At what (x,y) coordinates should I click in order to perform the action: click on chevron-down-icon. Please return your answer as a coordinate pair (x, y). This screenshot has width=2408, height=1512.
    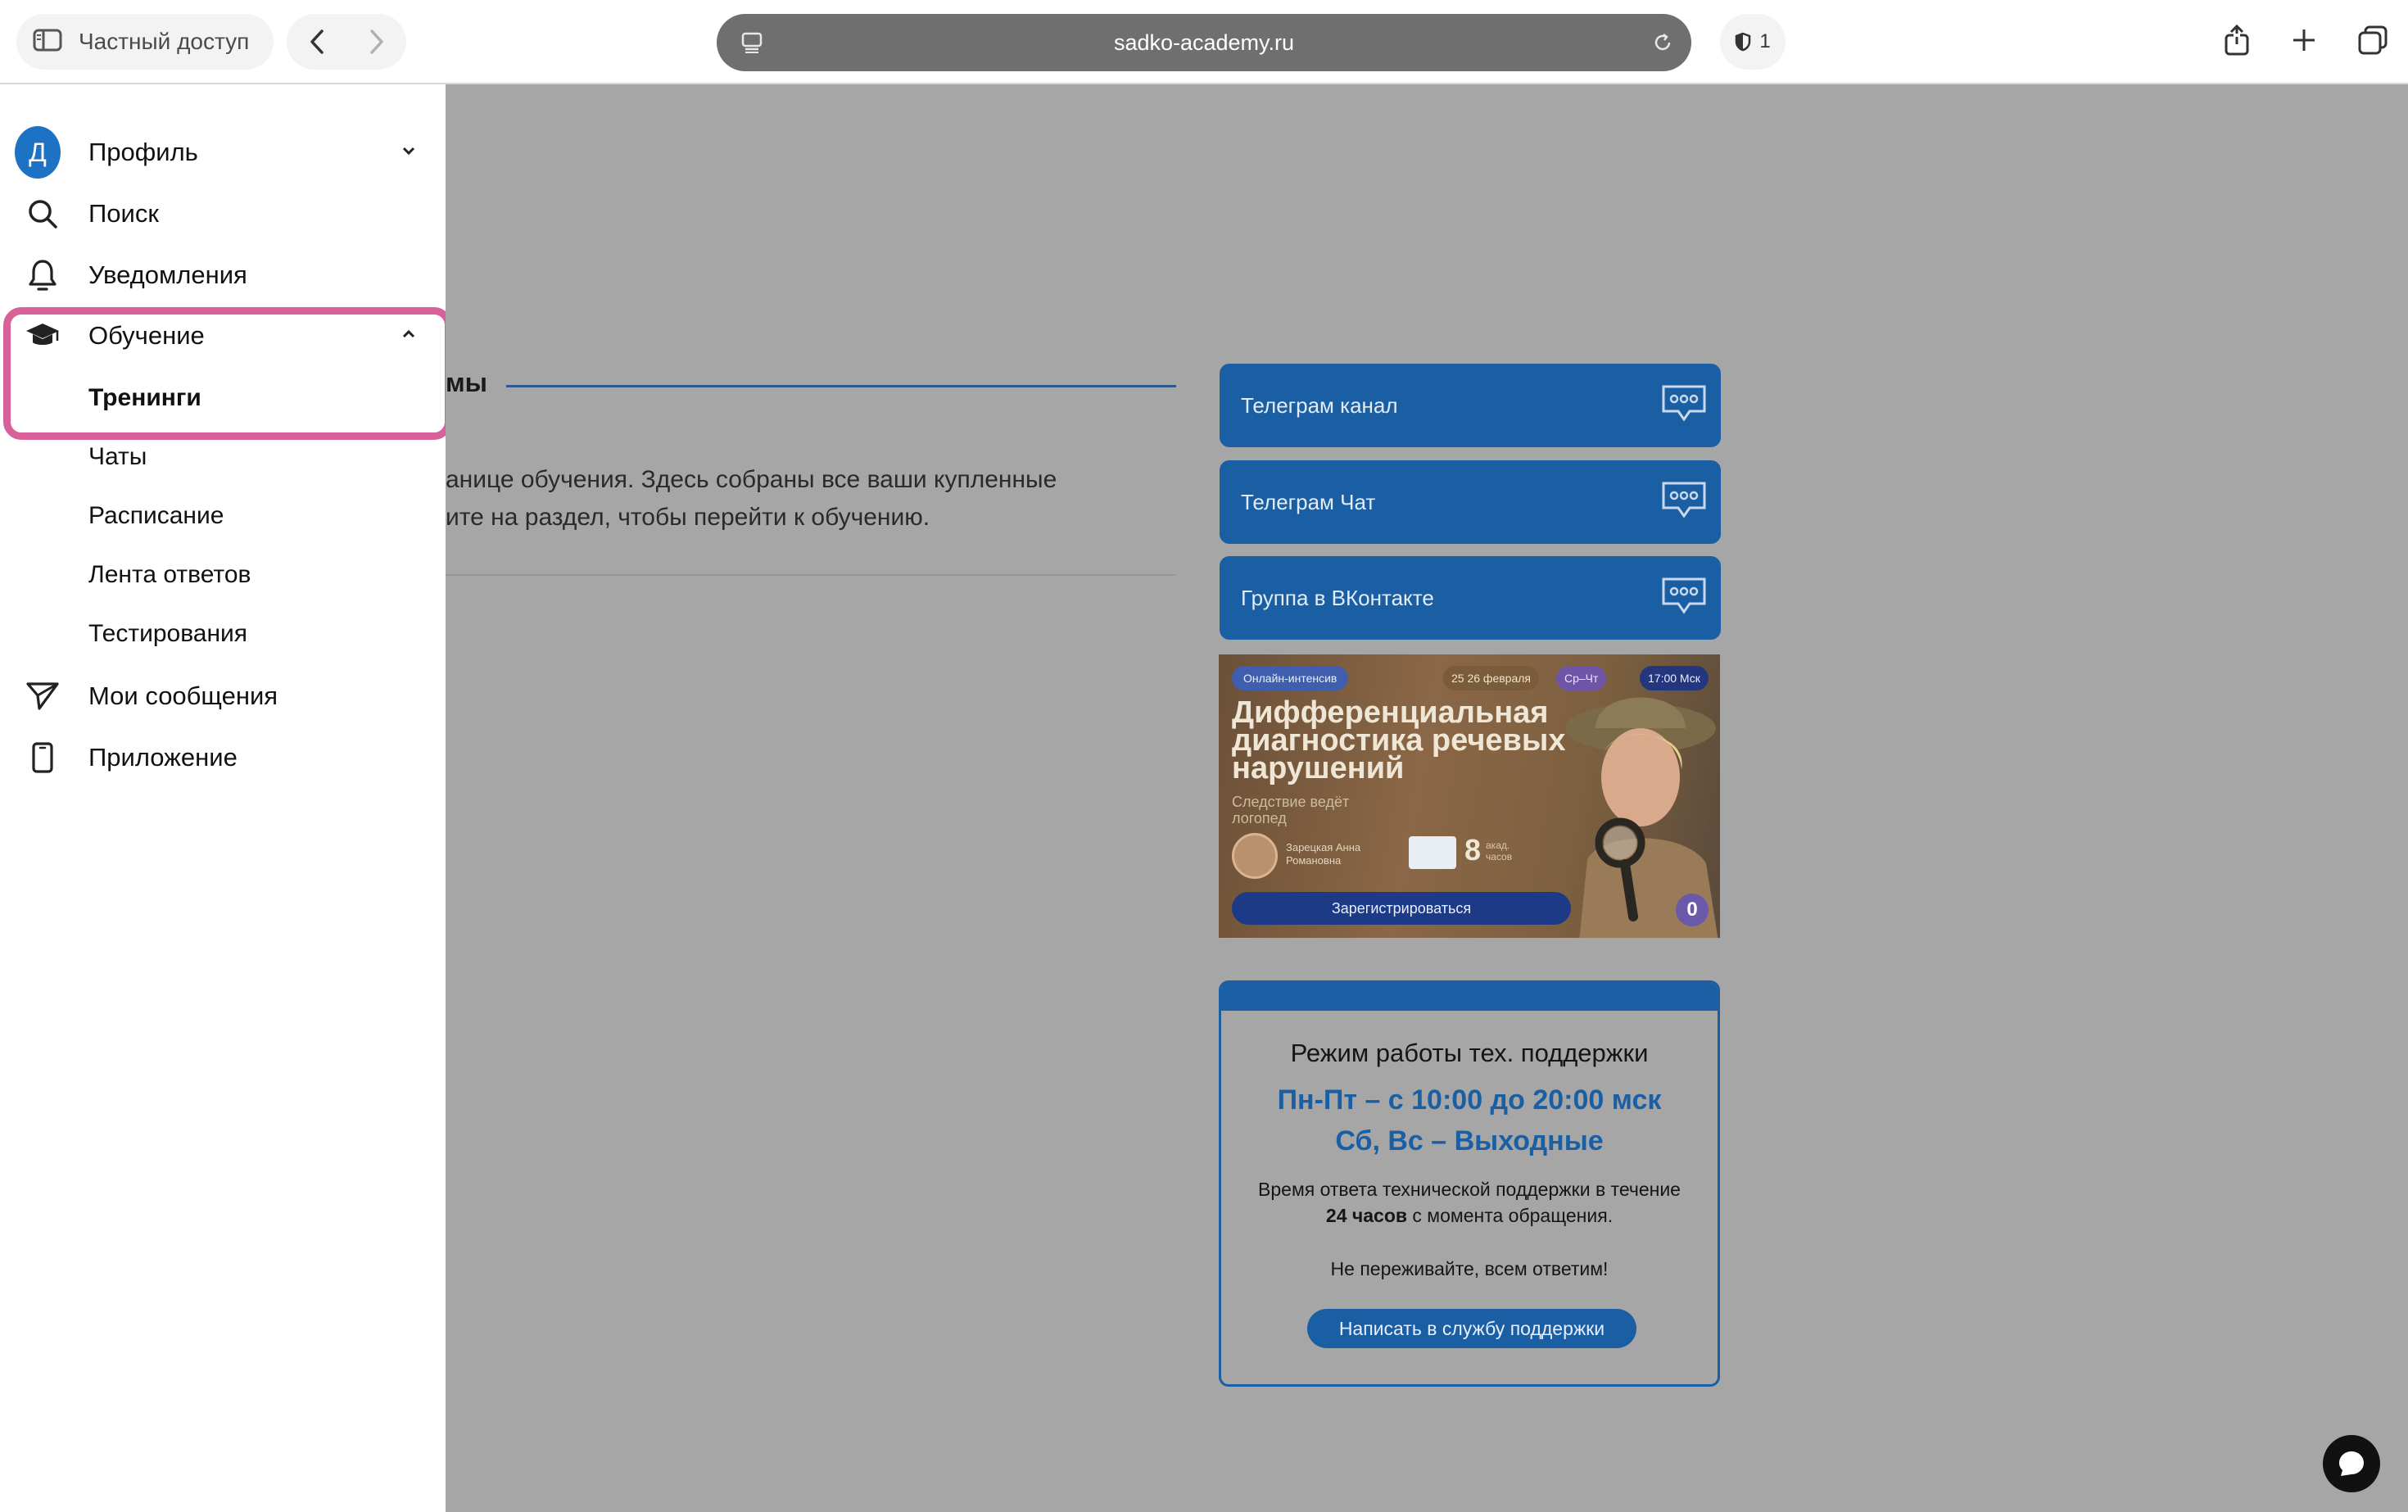
    Looking at the image, I should click on (408, 152).